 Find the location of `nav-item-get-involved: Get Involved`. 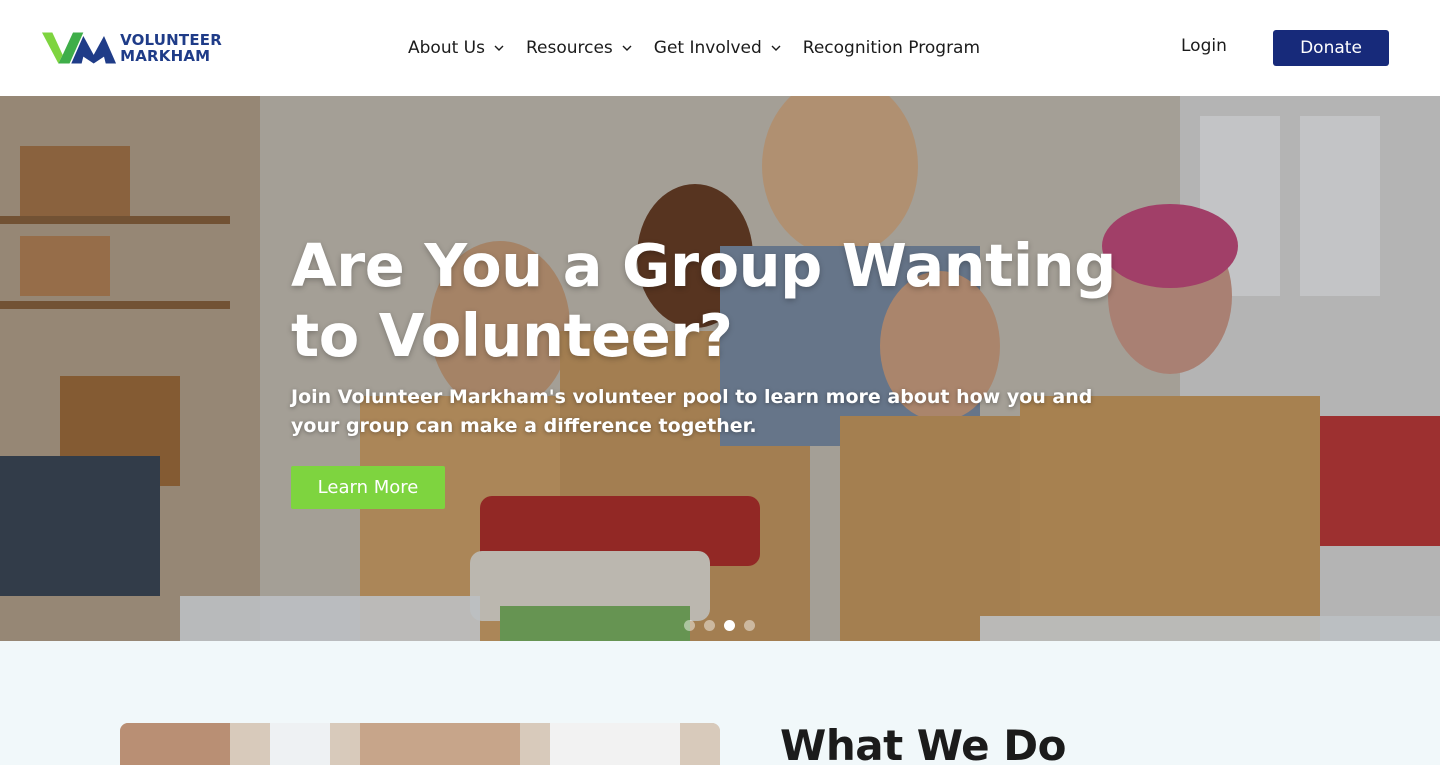

nav-item-get-involved: Get Involved is located at coordinates (717, 48).